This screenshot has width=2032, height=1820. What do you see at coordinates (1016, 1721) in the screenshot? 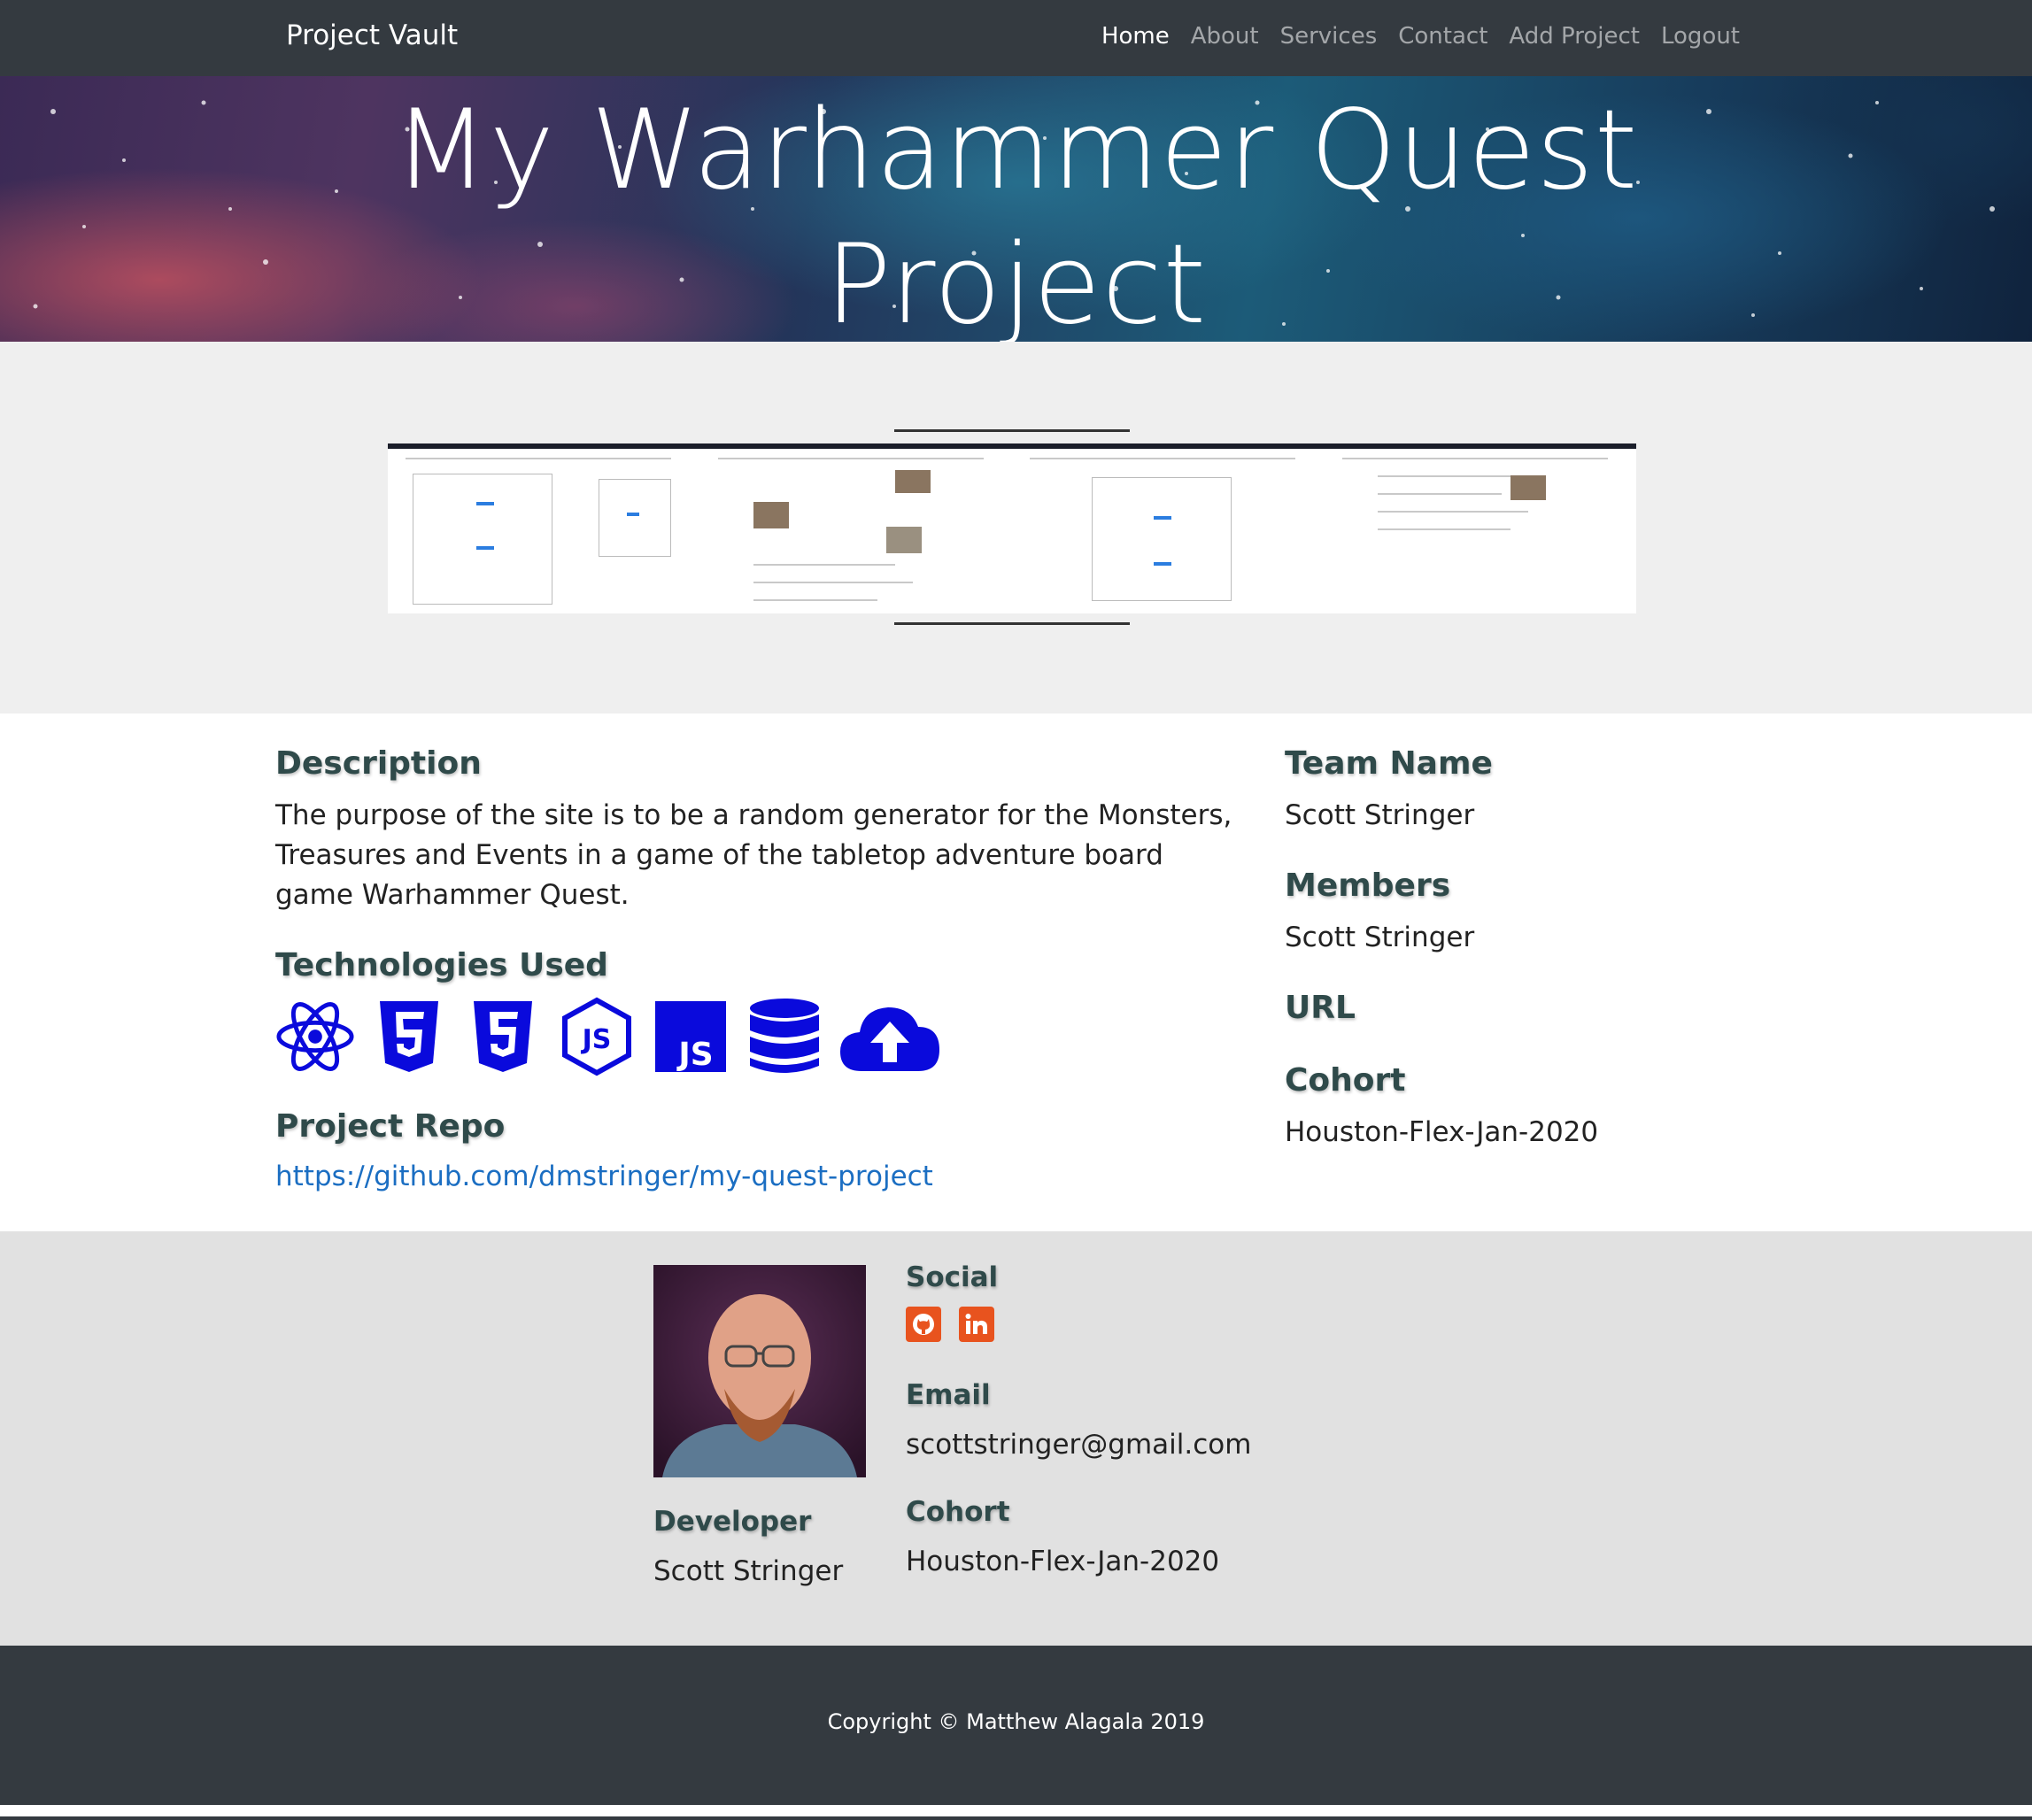
I see `copyright-text: Copyright © Matthew Alagala 2019` at bounding box center [1016, 1721].